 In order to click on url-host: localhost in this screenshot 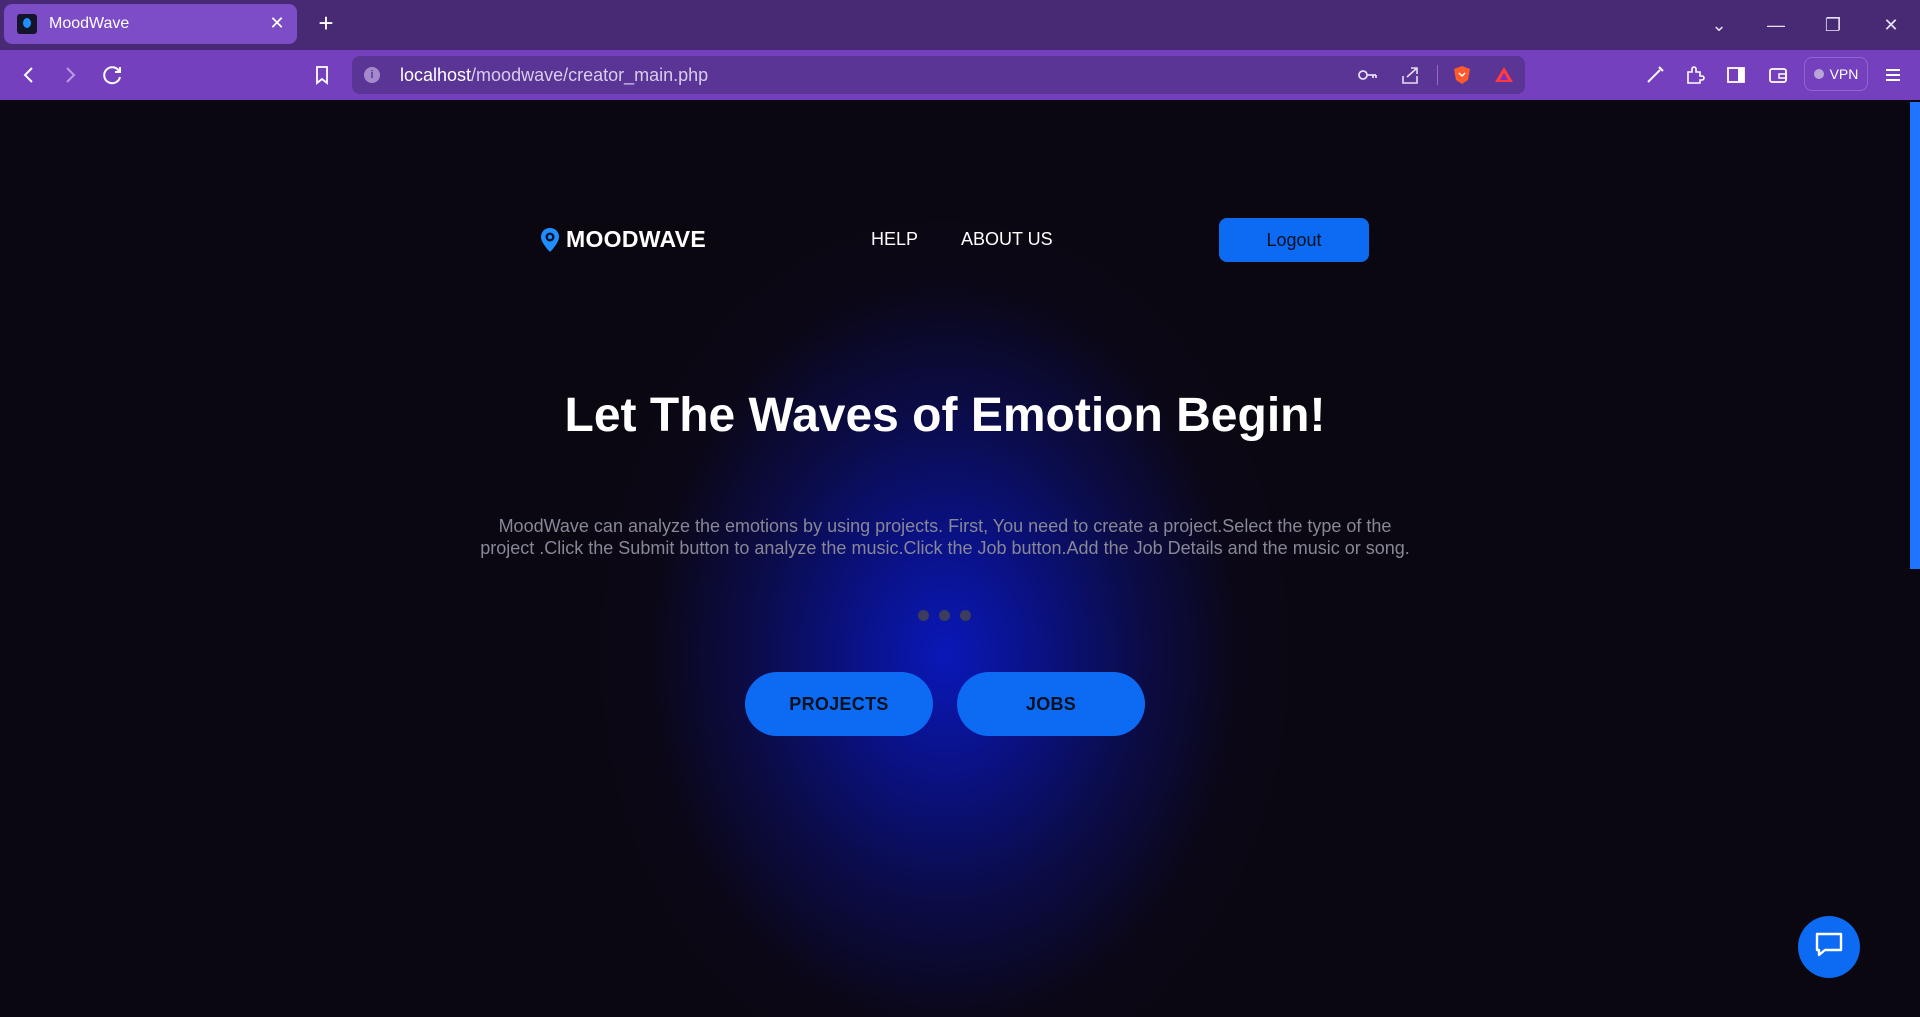, I will do `click(436, 75)`.